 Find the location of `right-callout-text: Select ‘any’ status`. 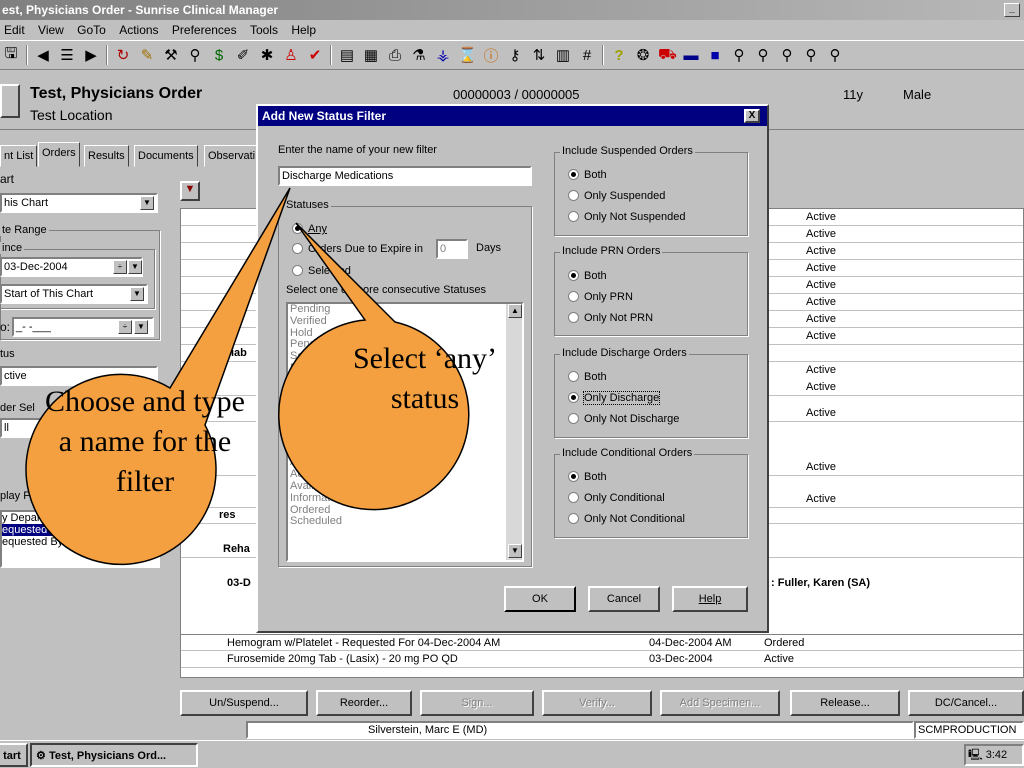

right-callout-text: Select ‘any’ status is located at coordinates (425, 378).